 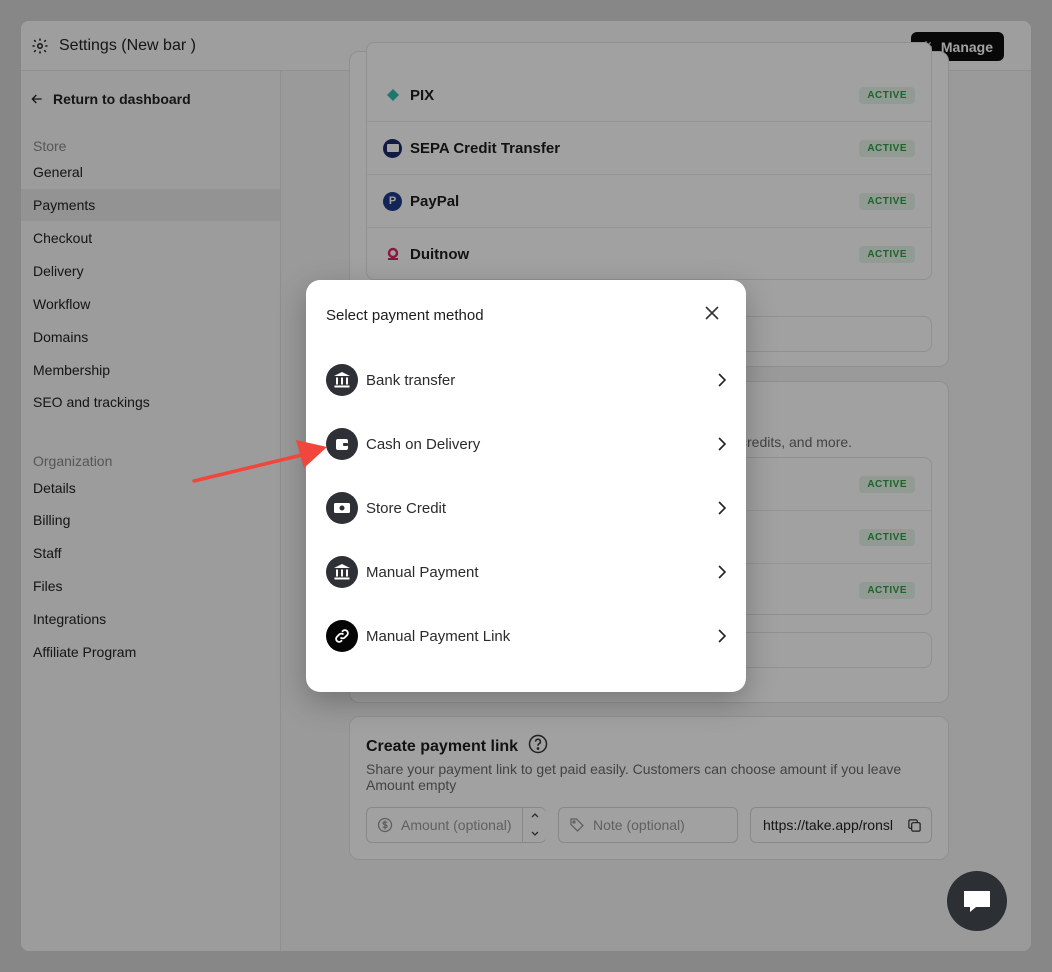 I want to click on chat-button, so click(x=977, y=901).